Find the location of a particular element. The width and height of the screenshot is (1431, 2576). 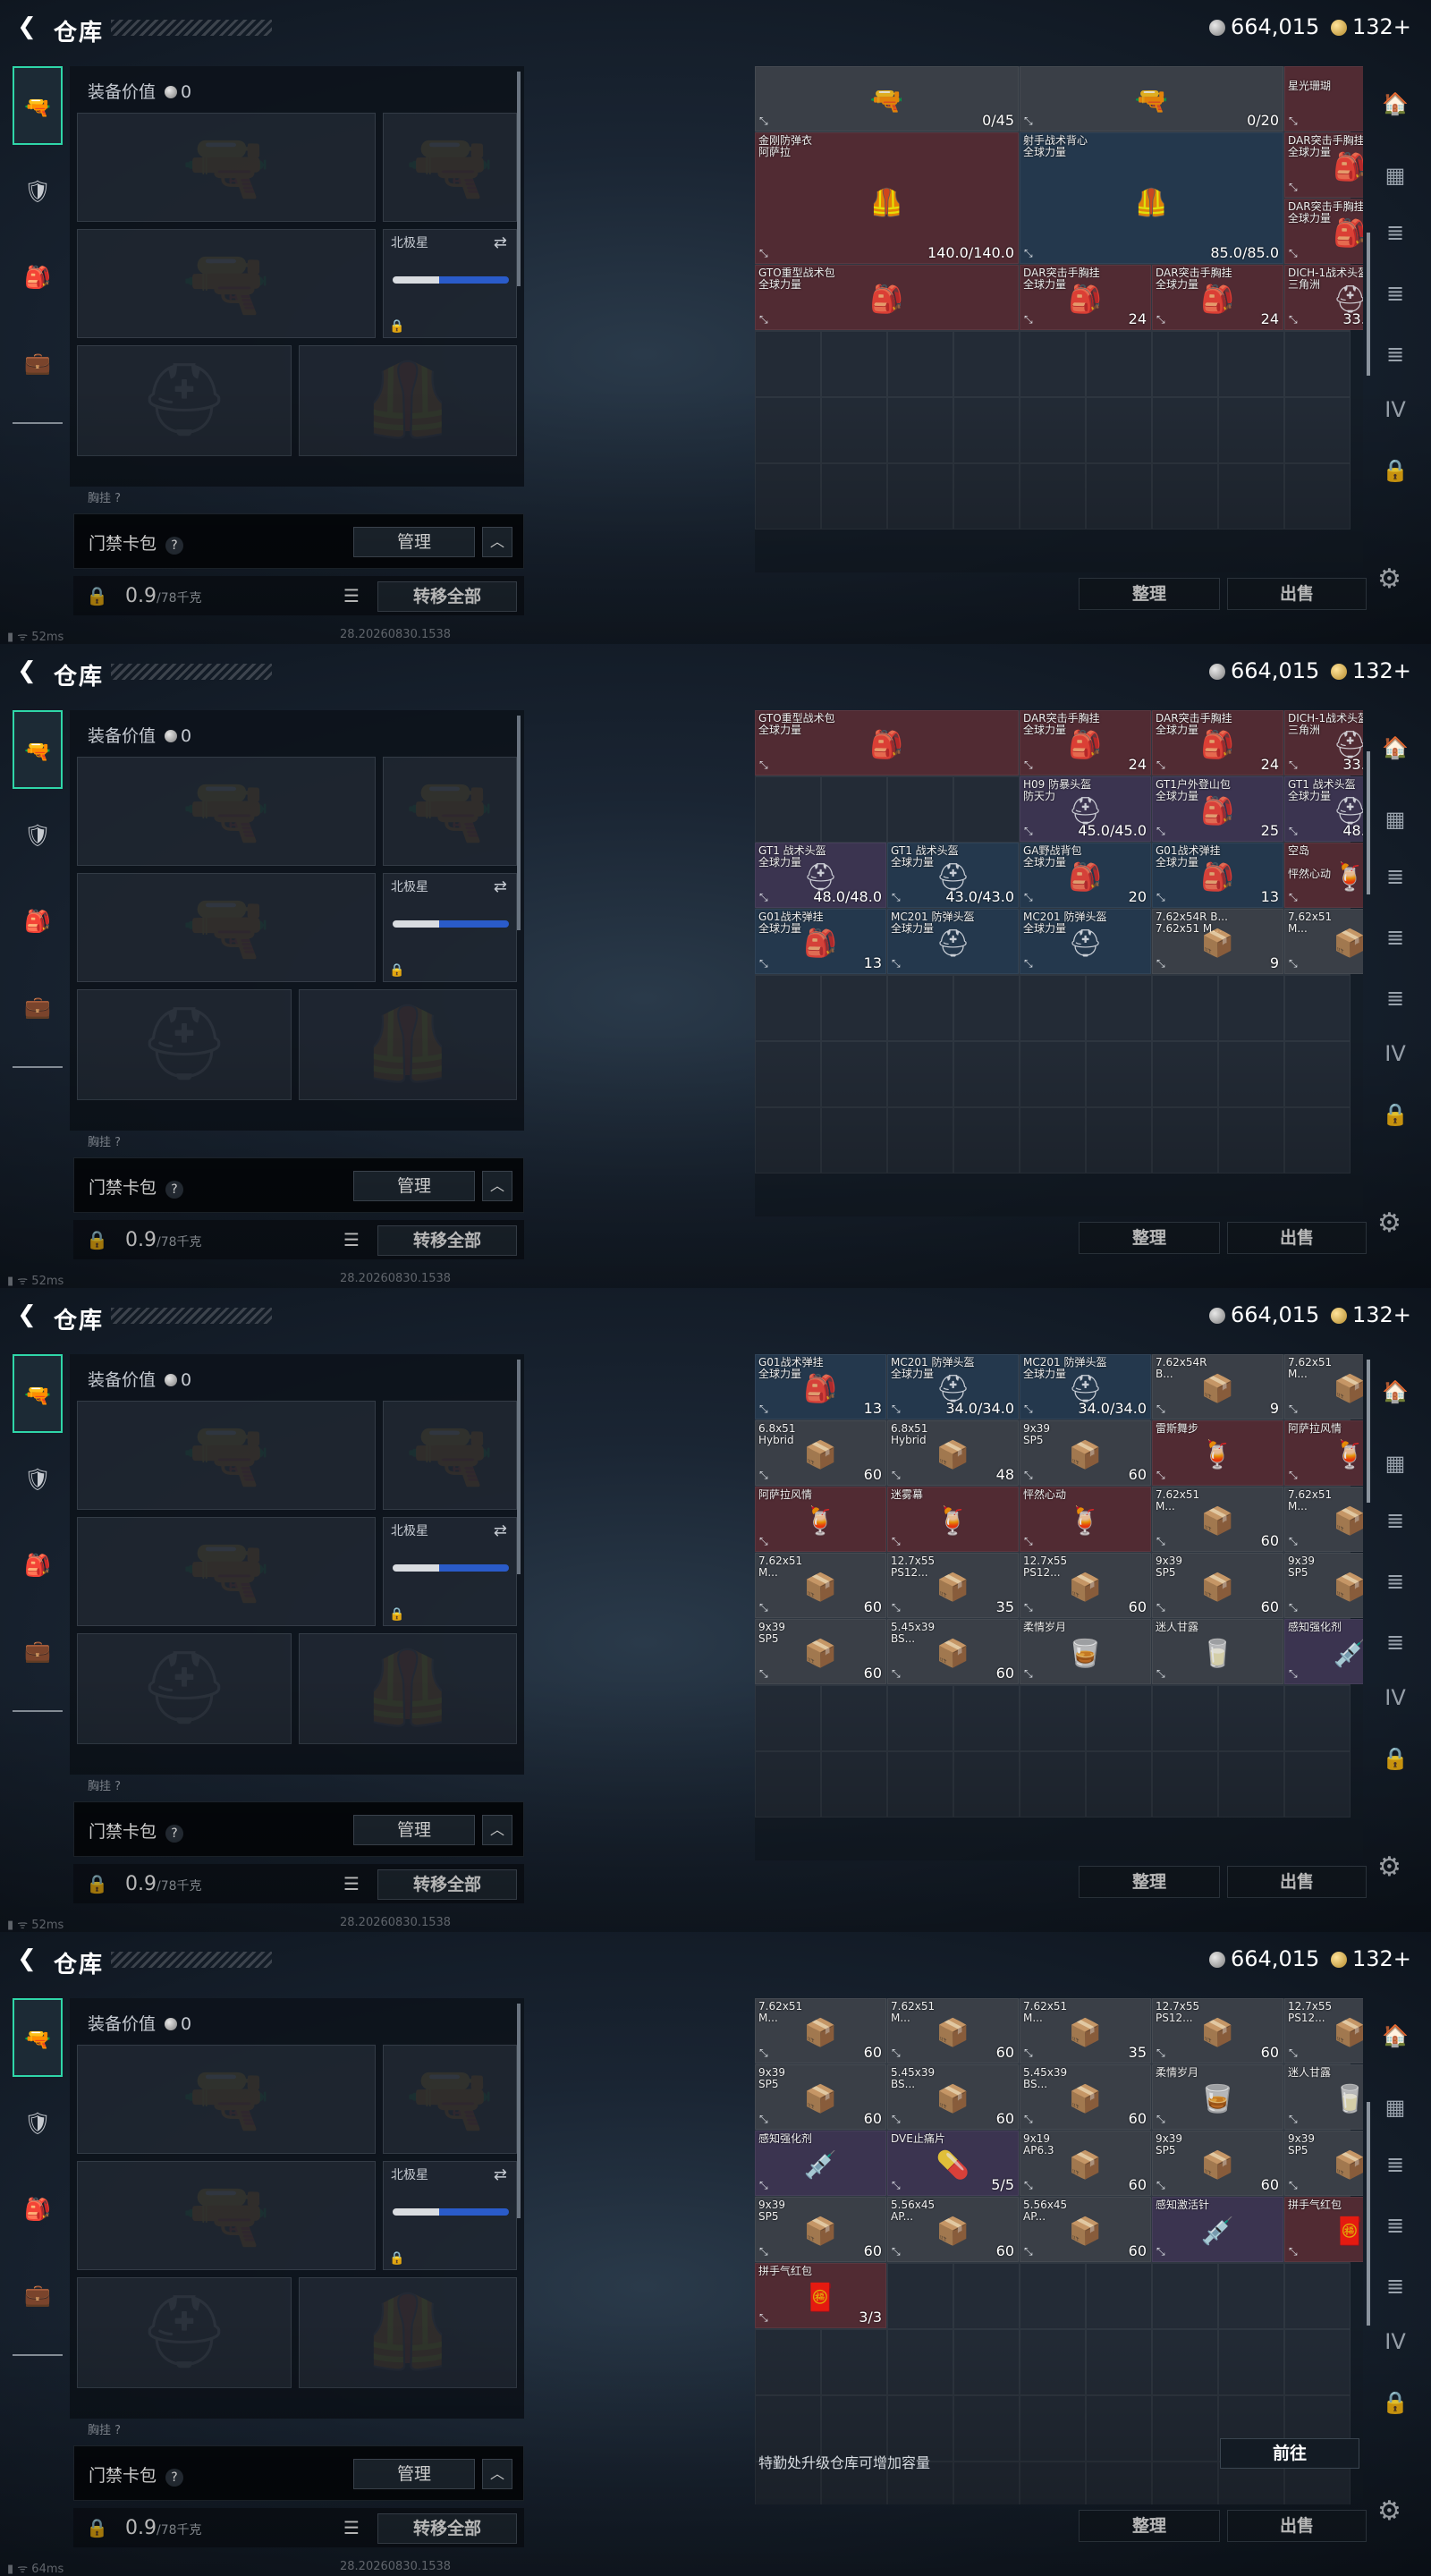

inventory-item: 12.7x55 PS12...📦 ⤡ 60 is located at coordinates (1086, 1585).